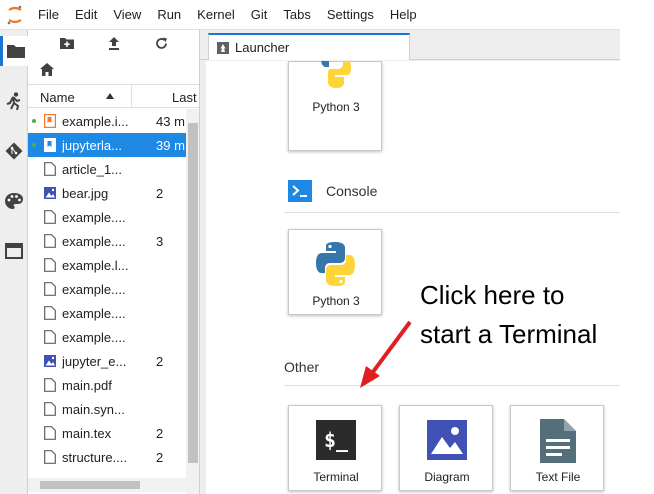  Describe the element at coordinates (127, 14) in the screenshot. I see `menu-view: View` at that location.